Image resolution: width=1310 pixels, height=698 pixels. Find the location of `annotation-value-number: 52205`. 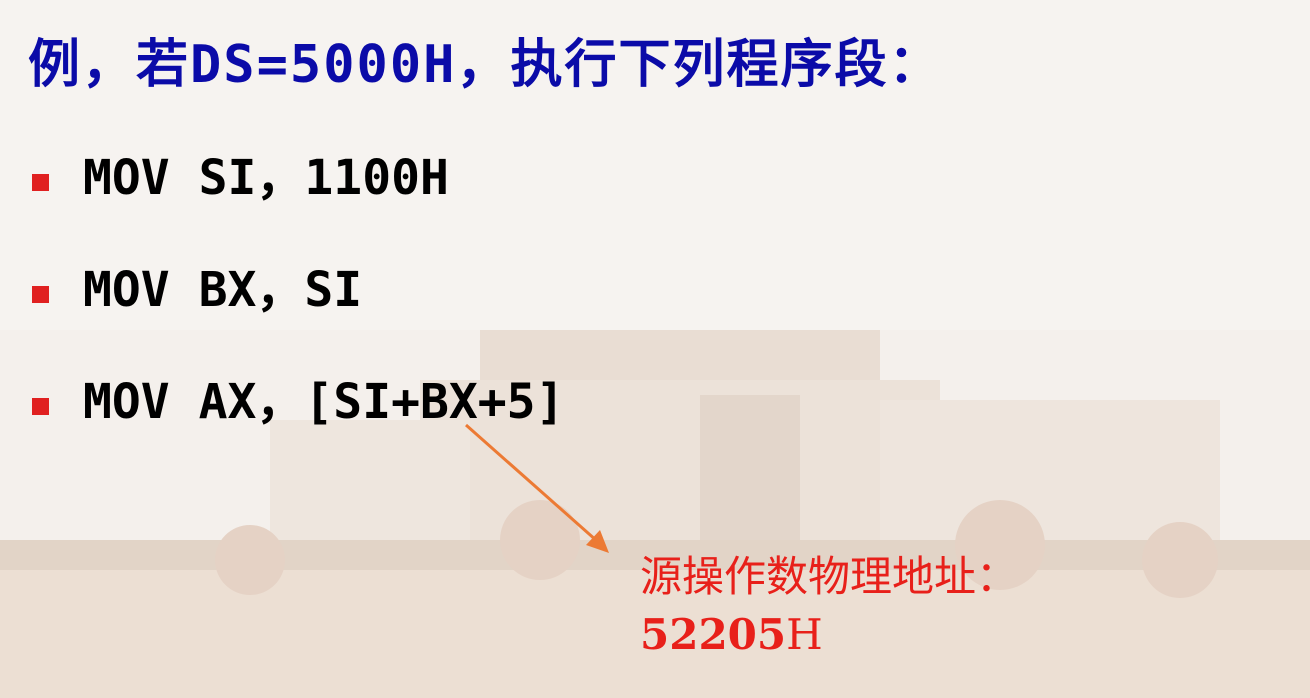

annotation-value-number: 52205 is located at coordinates (713, 634).